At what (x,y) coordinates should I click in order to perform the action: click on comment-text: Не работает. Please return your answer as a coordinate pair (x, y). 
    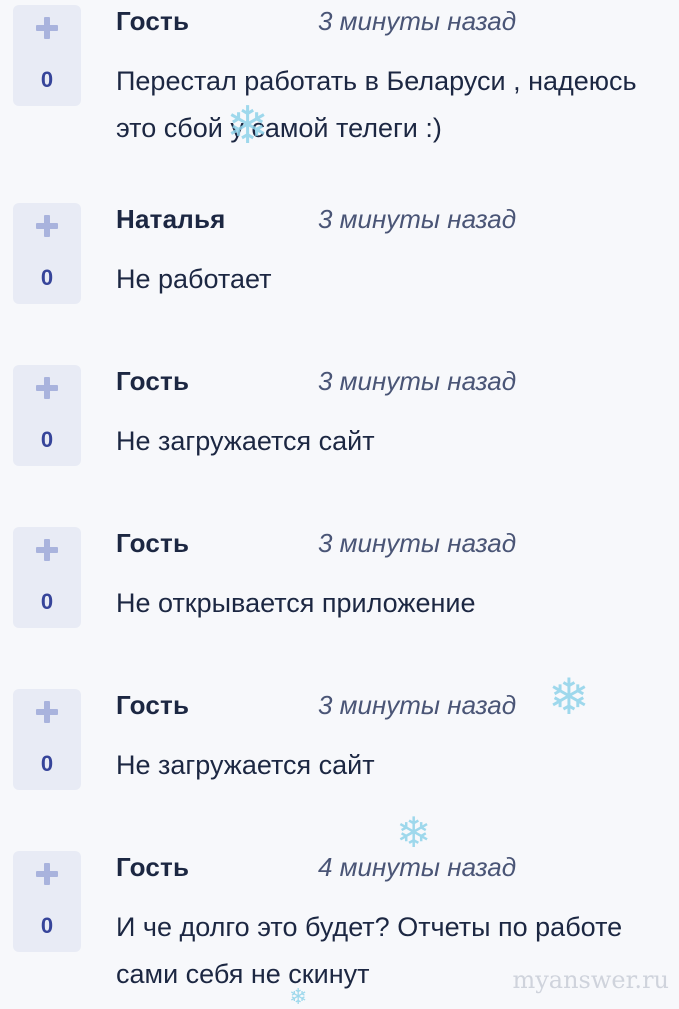
    Looking at the image, I should click on (194, 279).